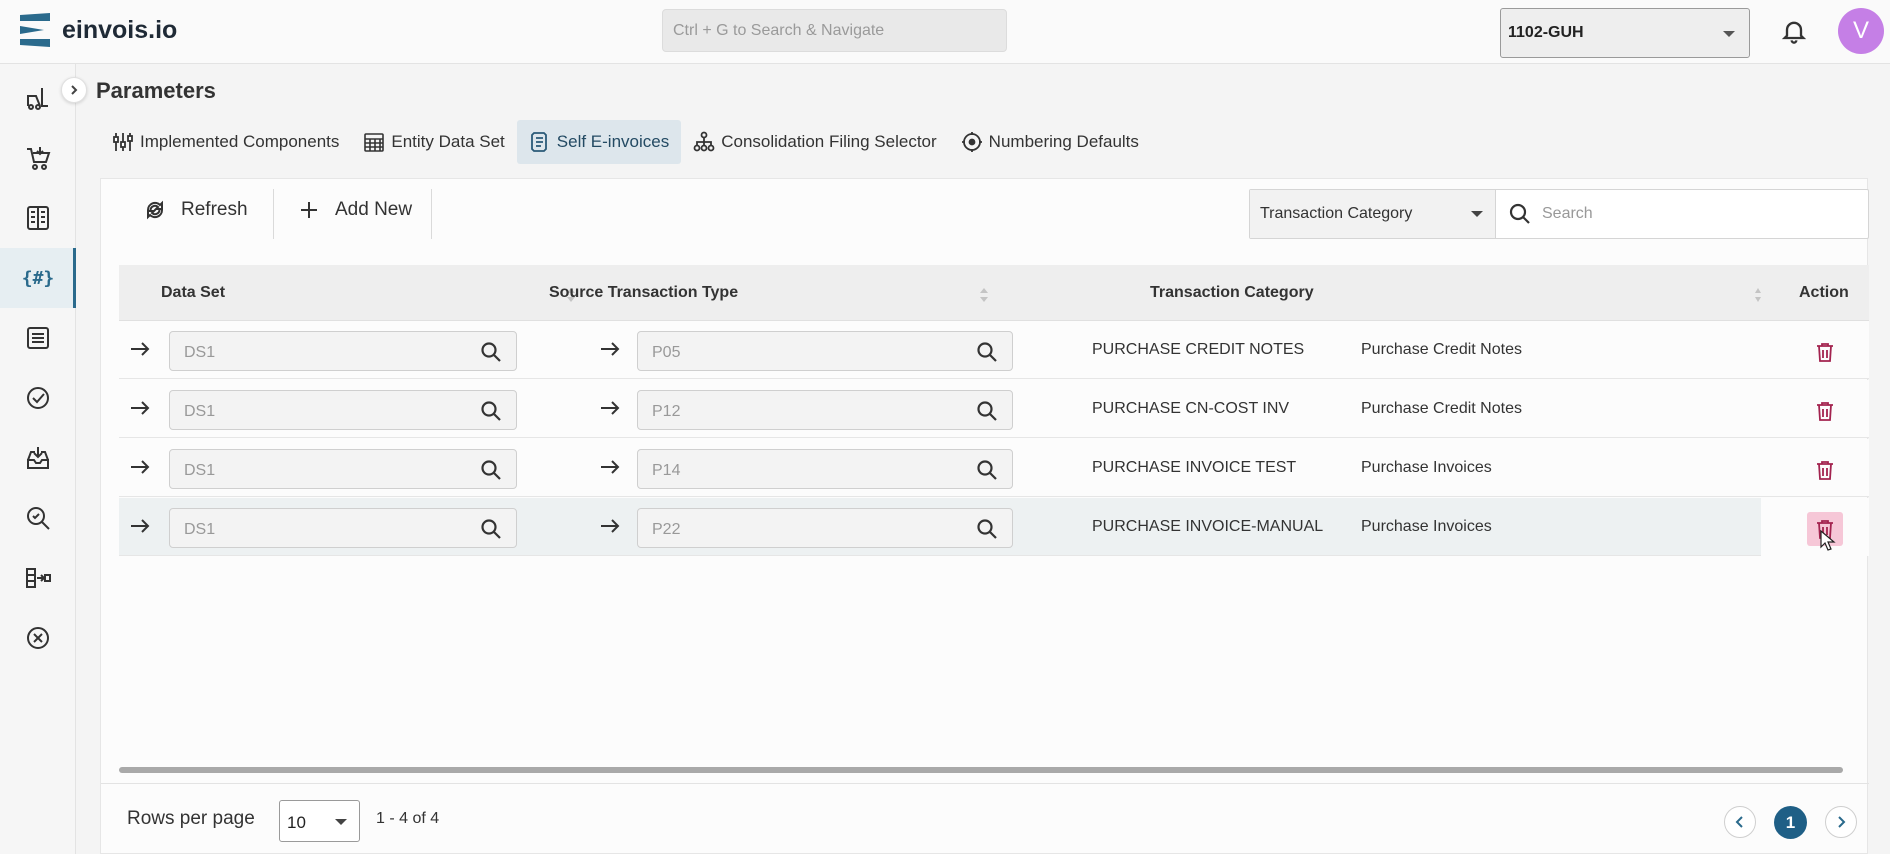 The image size is (1890, 854). I want to click on sidebar-item-transfer, so click(38, 578).